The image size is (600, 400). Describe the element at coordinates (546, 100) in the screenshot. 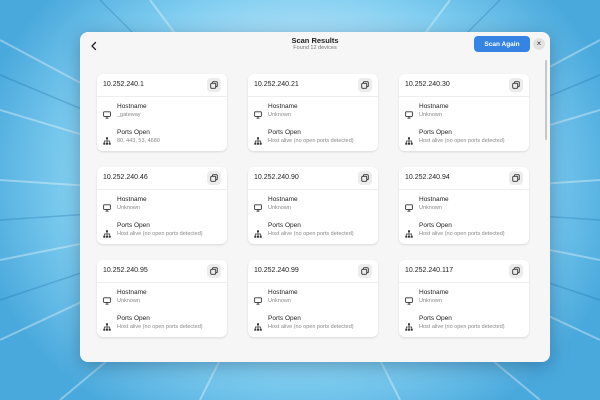

I see `scrollbar` at that location.